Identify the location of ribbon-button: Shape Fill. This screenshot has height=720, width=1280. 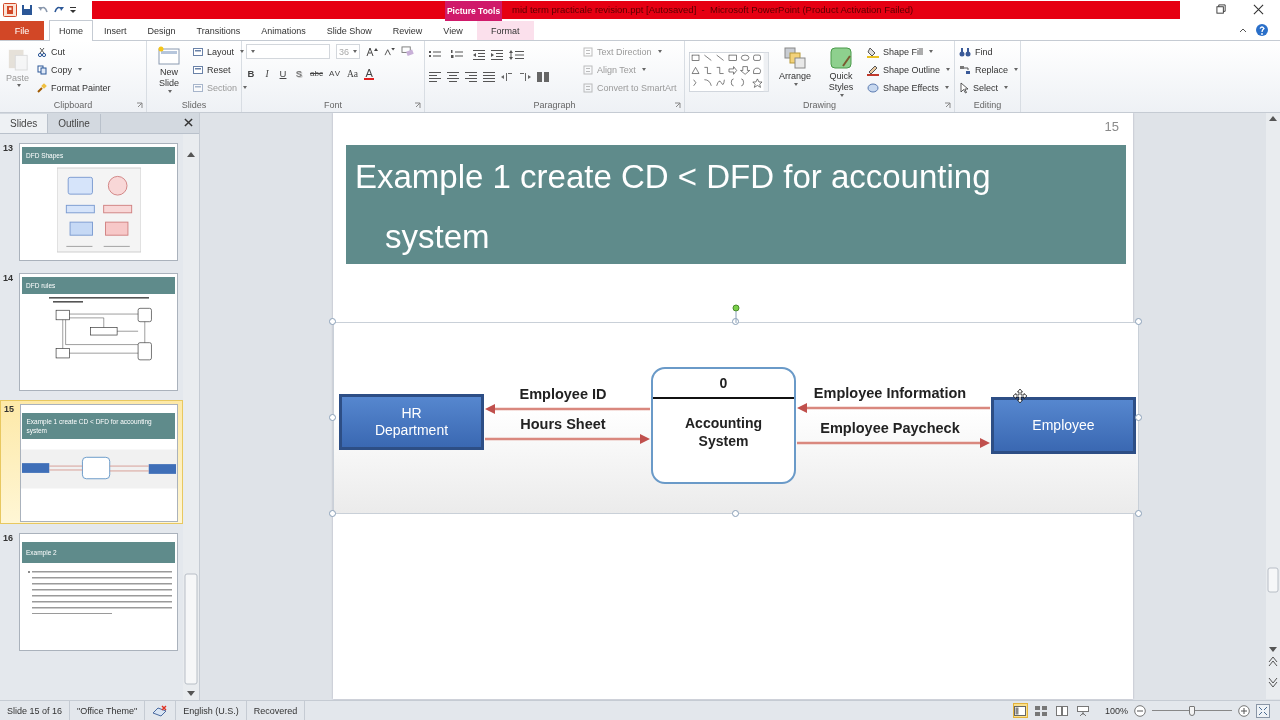
(908, 51).